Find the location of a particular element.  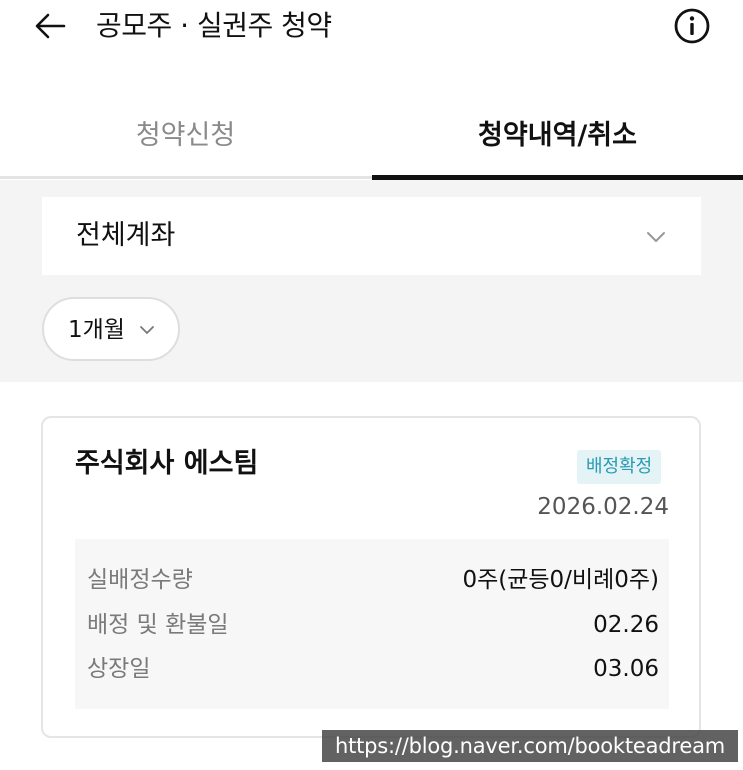

account-select-label: 전체계좌 is located at coordinates (126, 235).